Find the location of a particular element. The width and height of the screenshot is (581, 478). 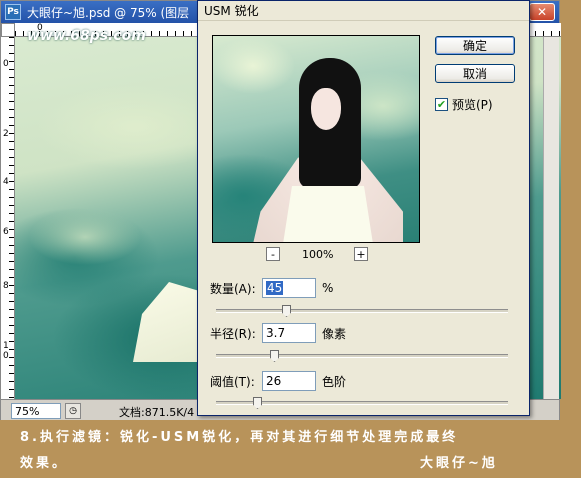

document-title: 大眼仔~旭.psd @ 75% (图层 is located at coordinates (108, 12).